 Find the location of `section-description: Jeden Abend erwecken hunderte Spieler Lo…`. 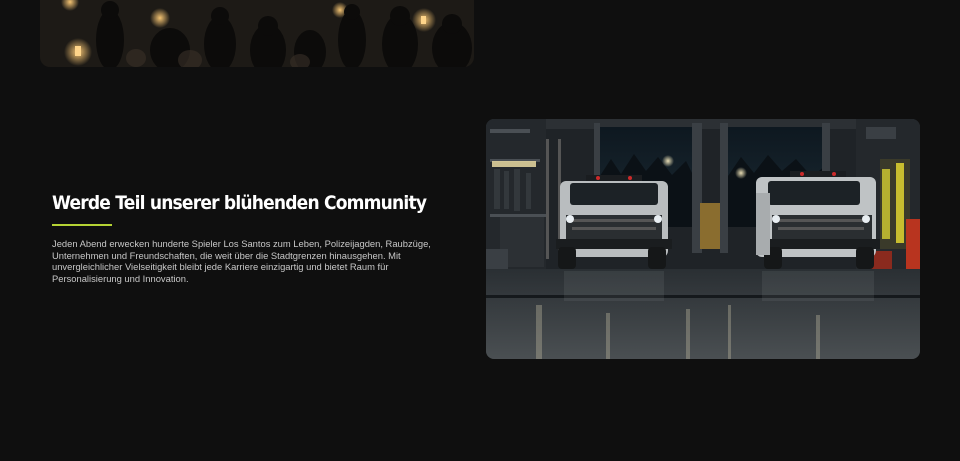

section-description: Jeden Abend erwecken hunderte Spieler Lo… is located at coordinates (241, 261).